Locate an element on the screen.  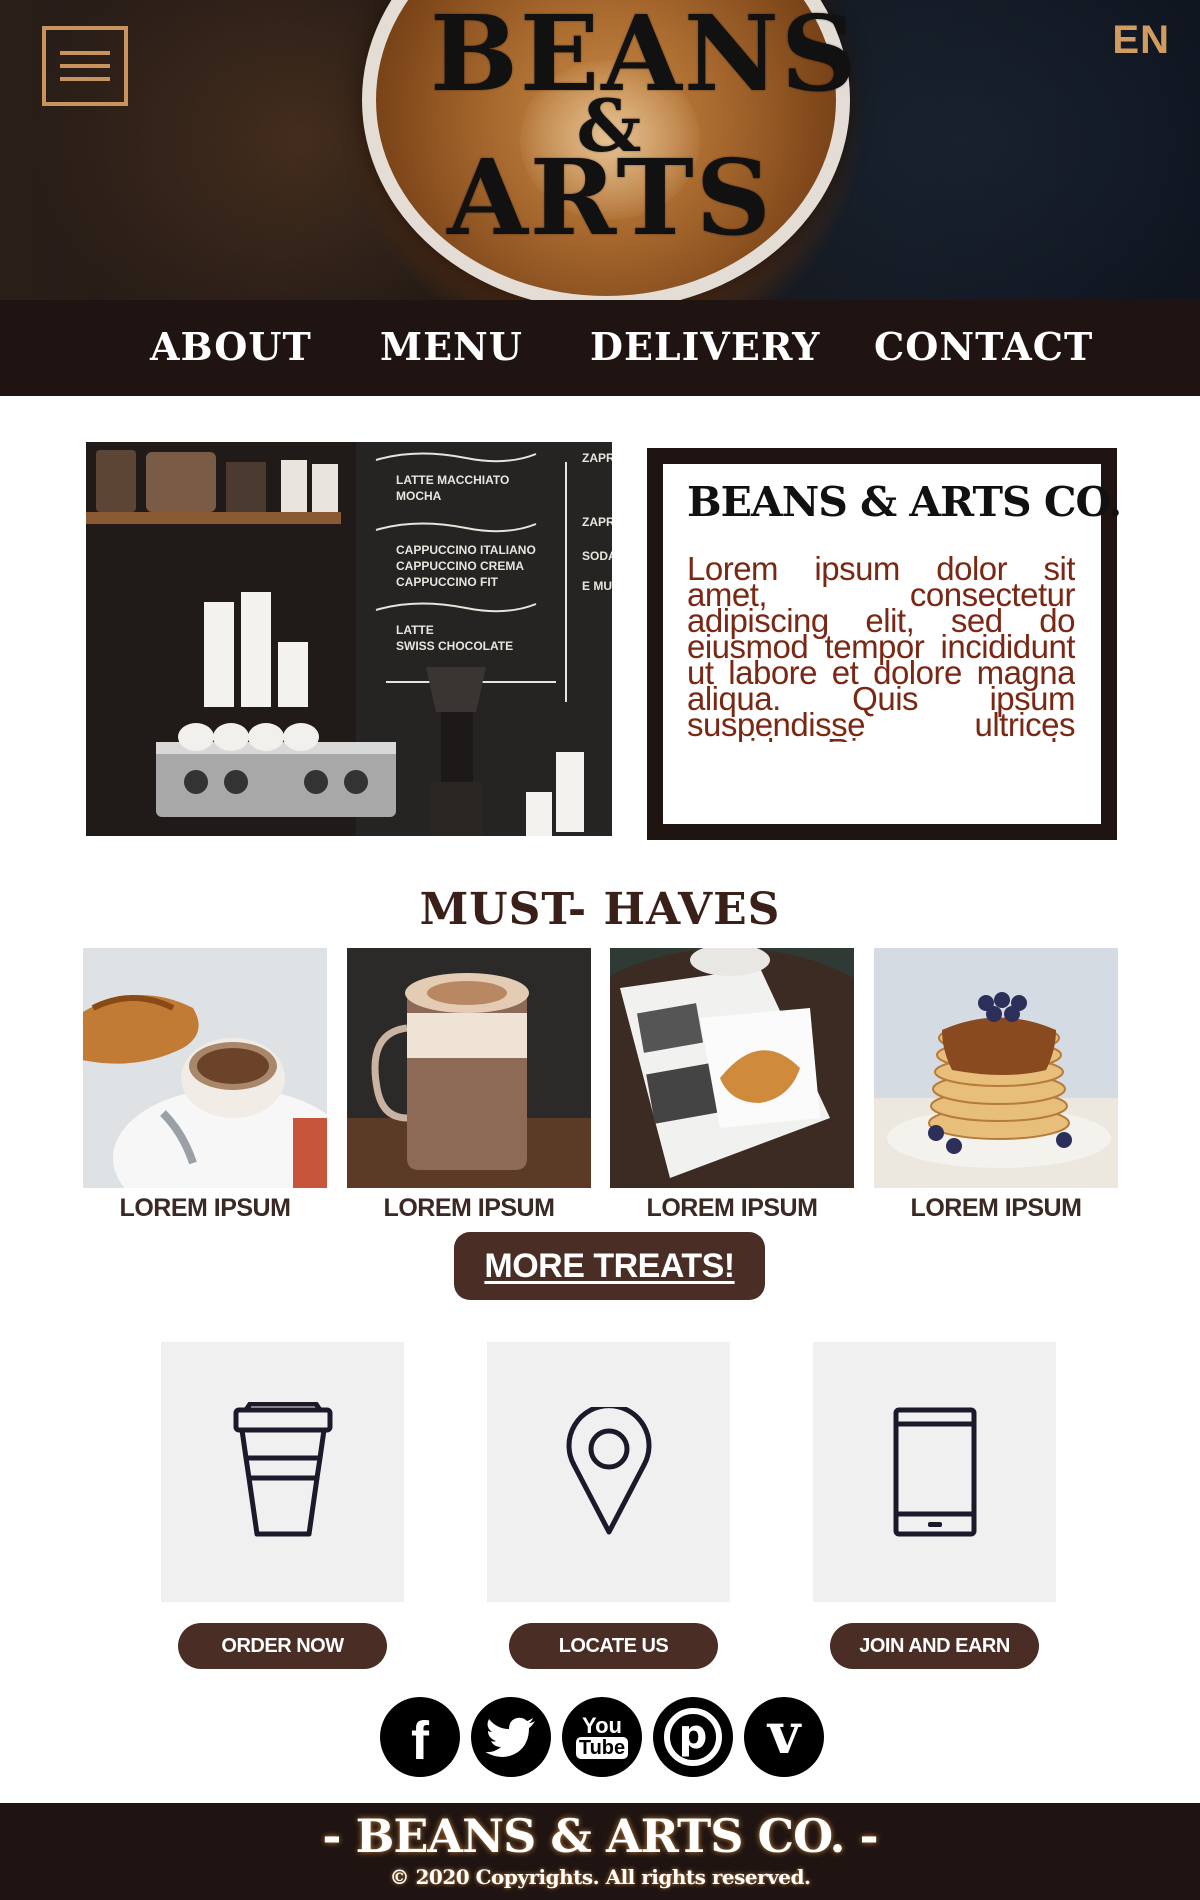
main-nav: ABOUT MENU DELIVERY CONTACT is located at coordinates (600, 348).